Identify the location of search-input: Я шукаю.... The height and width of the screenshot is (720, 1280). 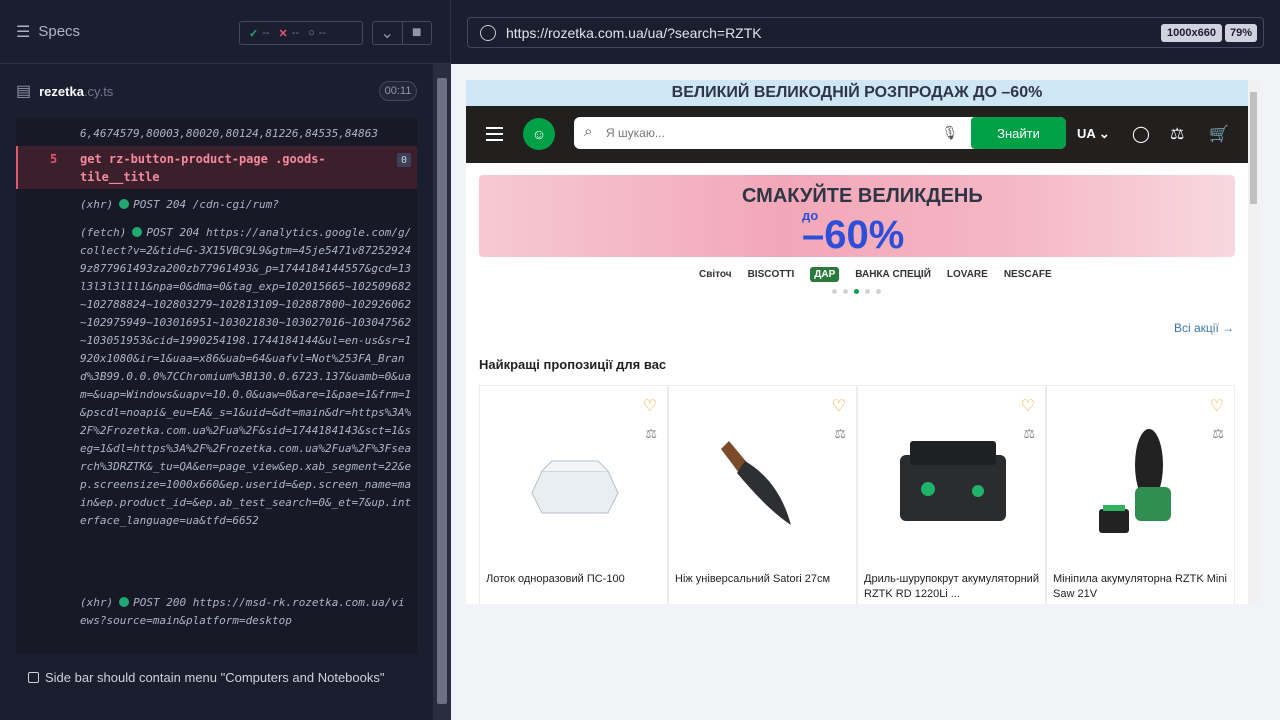
(635, 133).